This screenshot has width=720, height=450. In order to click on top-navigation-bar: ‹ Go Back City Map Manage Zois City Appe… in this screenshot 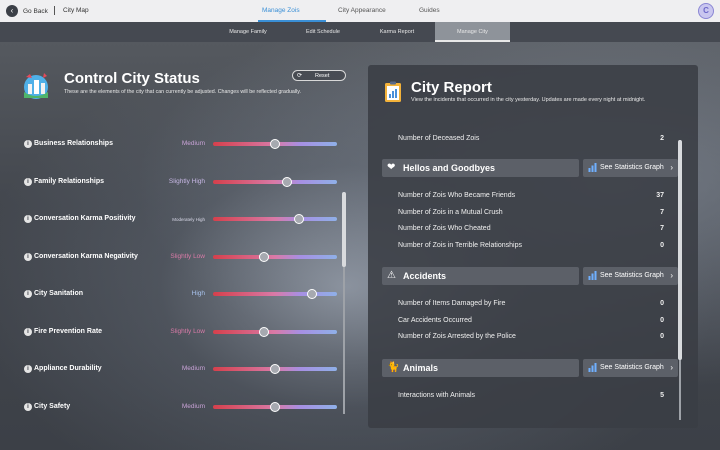, I will do `click(360, 11)`.